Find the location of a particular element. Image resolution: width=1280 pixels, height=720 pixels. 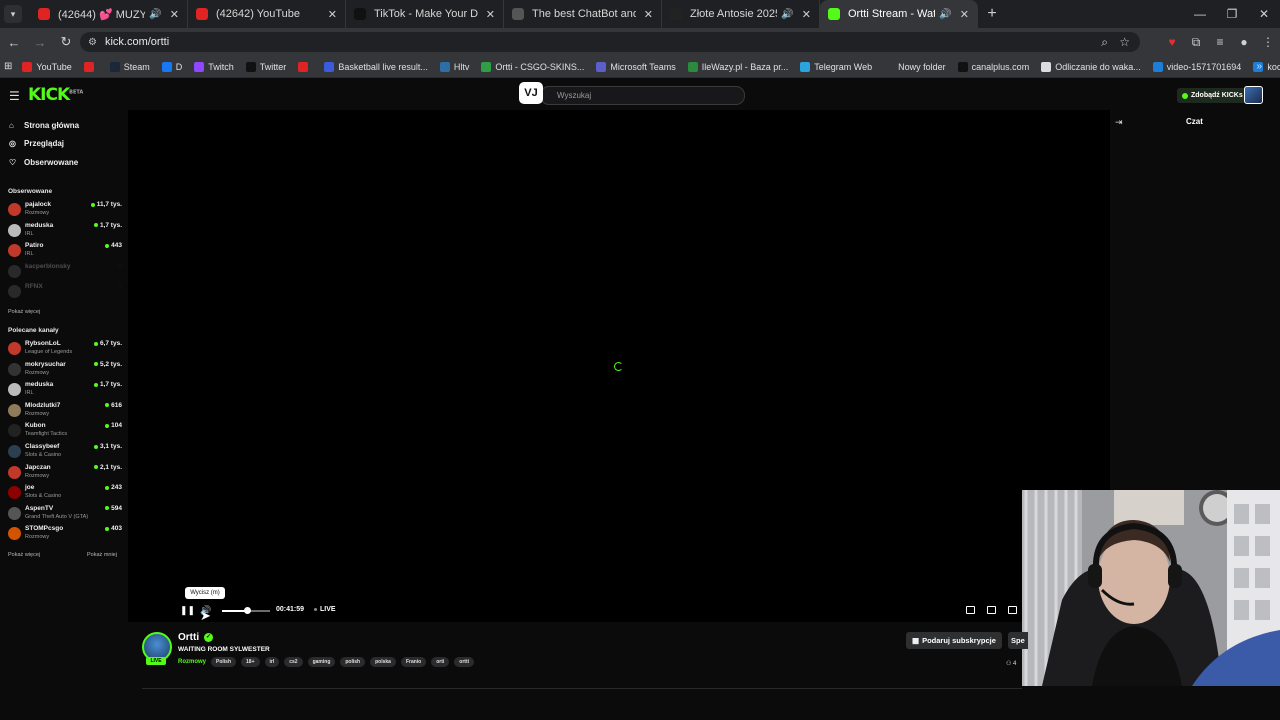

bookmark-item: Microsoft Teams is located at coordinates (636, 66).